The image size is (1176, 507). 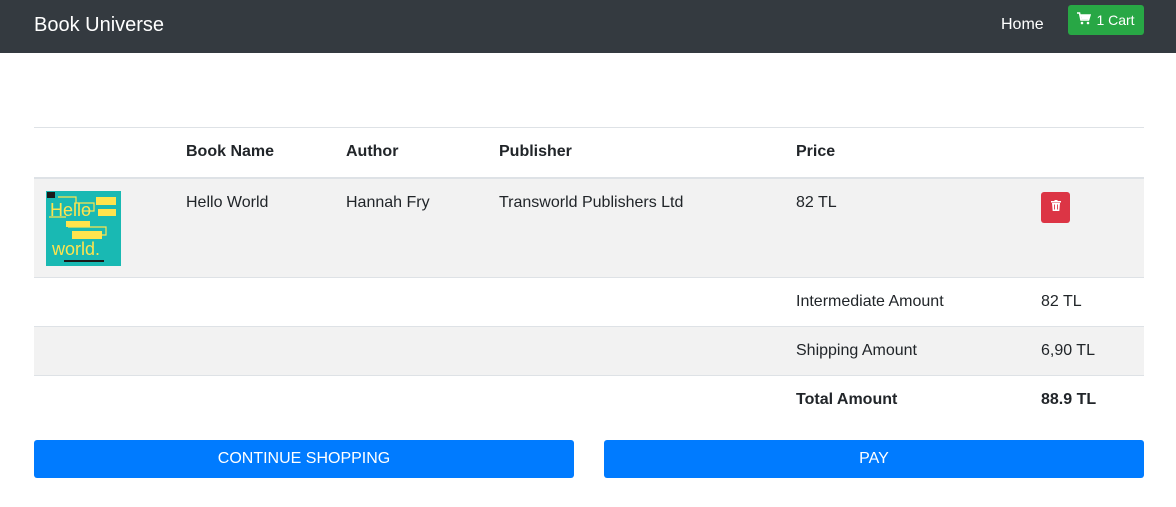 I want to click on shipping-amount-value: 6,90 TL, so click(x=1068, y=350).